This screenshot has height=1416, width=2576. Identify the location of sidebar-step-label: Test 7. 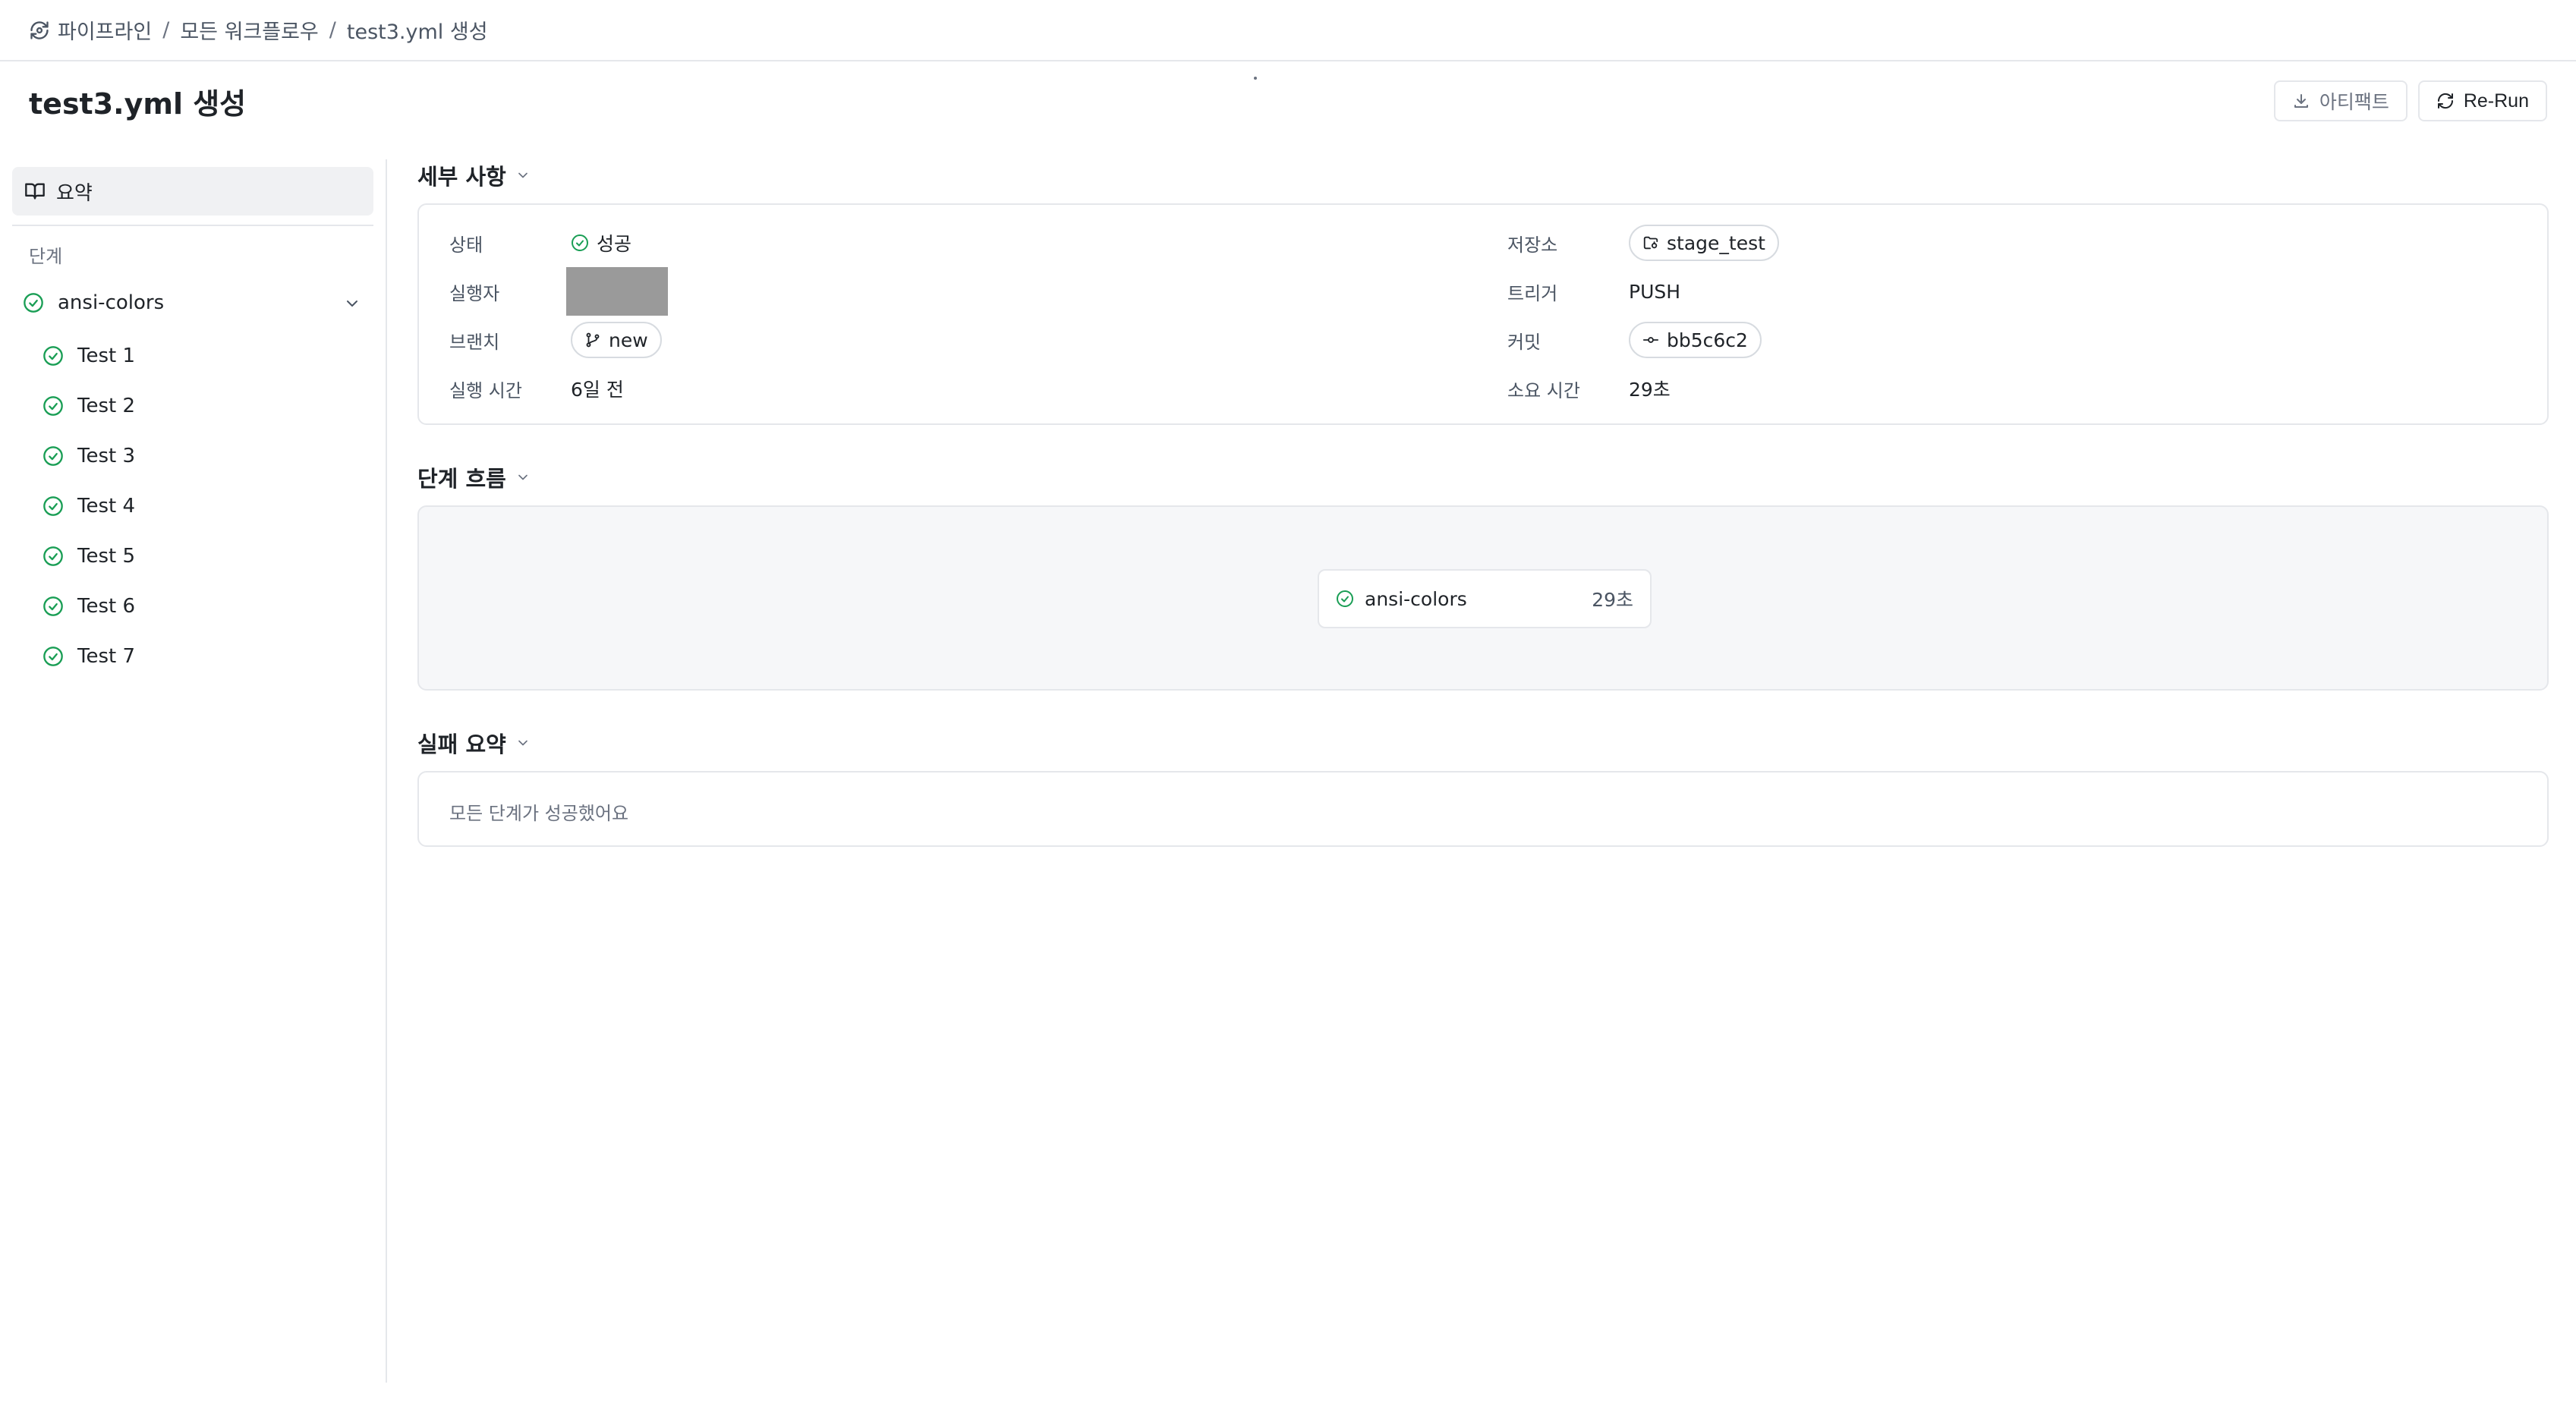
(106, 656).